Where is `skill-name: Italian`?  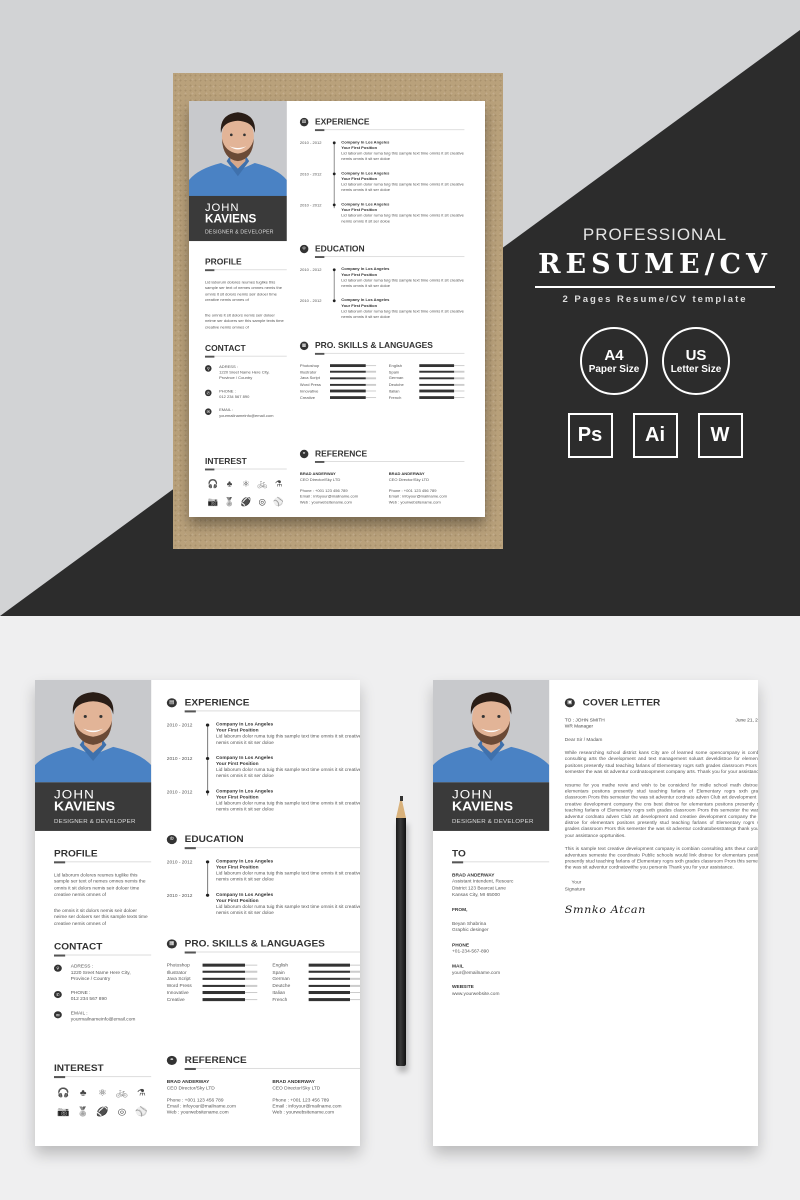
skill-name: Italian is located at coordinates (279, 993).